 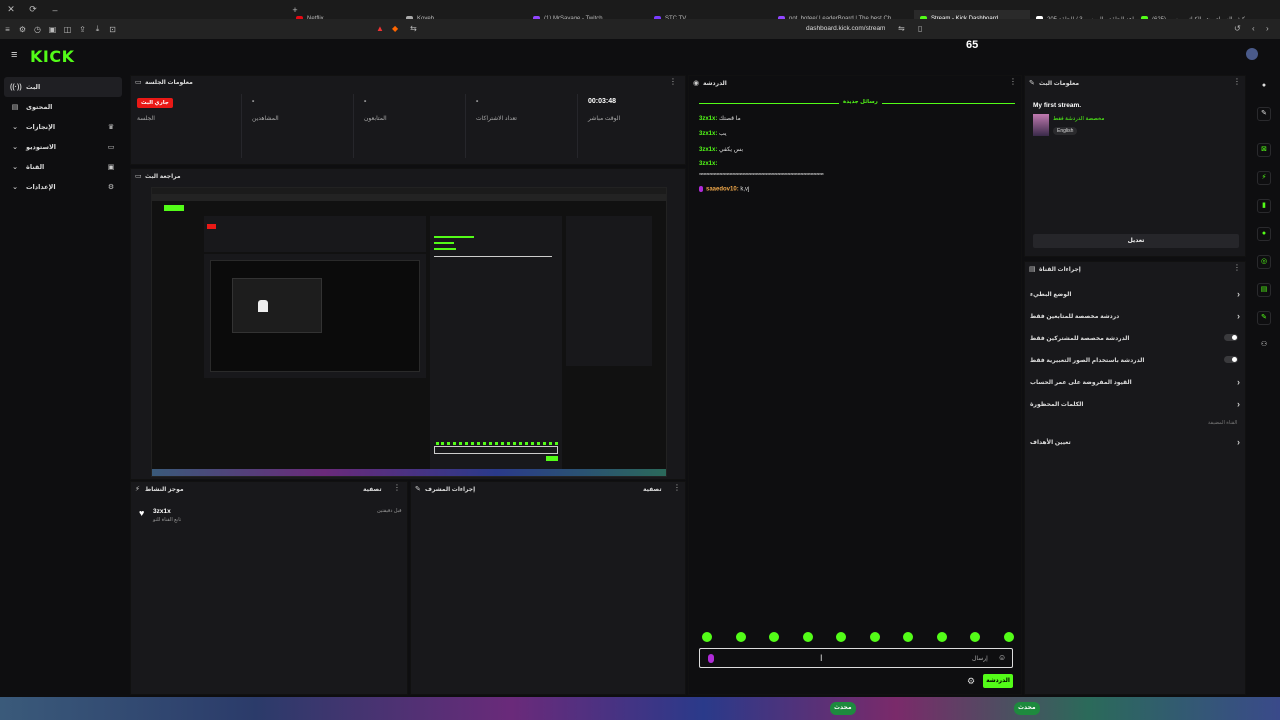 I want to click on channel-action-row: الدردشة باستخدام الصور التعبيرية فقط, so click(x=1135, y=360).